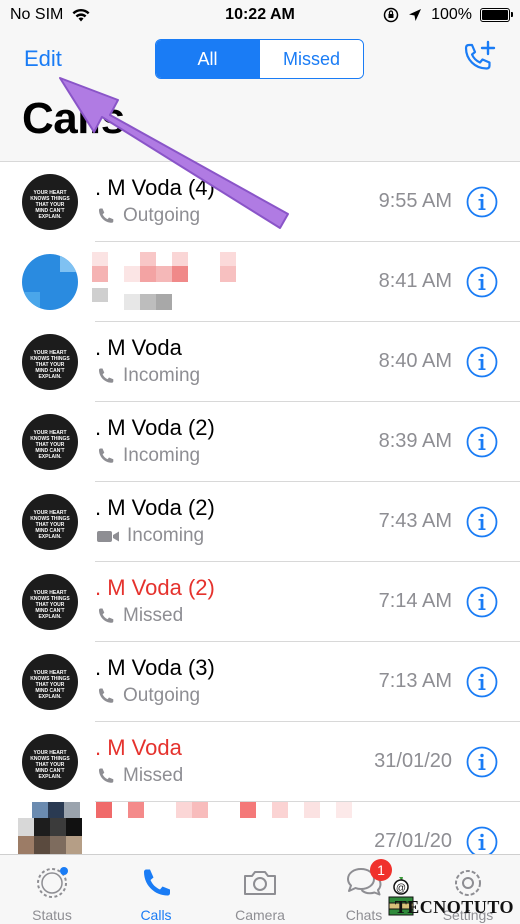  Describe the element at coordinates (415, 601) in the screenshot. I see `call-time: 7:14 AM` at that location.